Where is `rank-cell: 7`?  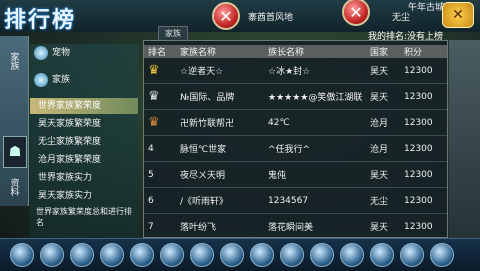 rank-cell: 7 is located at coordinates (160, 226).